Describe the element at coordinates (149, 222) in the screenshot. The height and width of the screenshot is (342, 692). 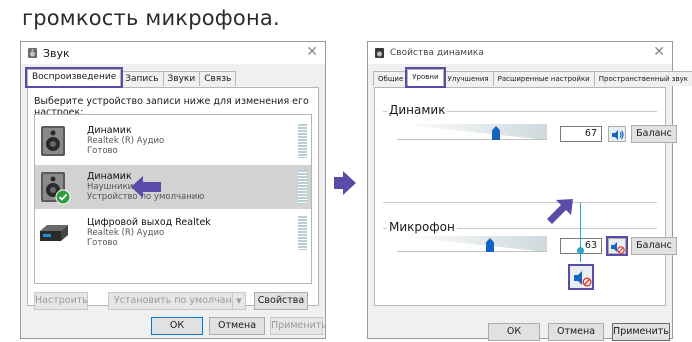
I see `device-name: Цифровой выход Realtek` at that location.